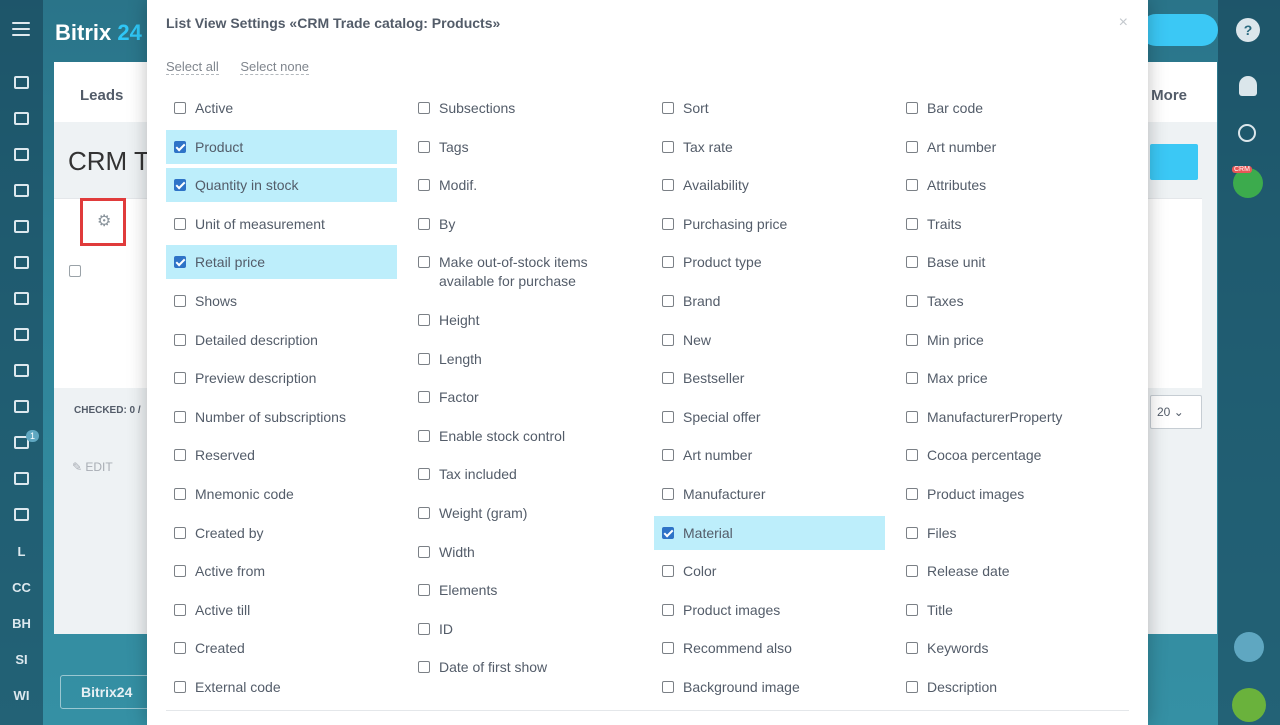  I want to click on field-option: Release date, so click(1013, 571).